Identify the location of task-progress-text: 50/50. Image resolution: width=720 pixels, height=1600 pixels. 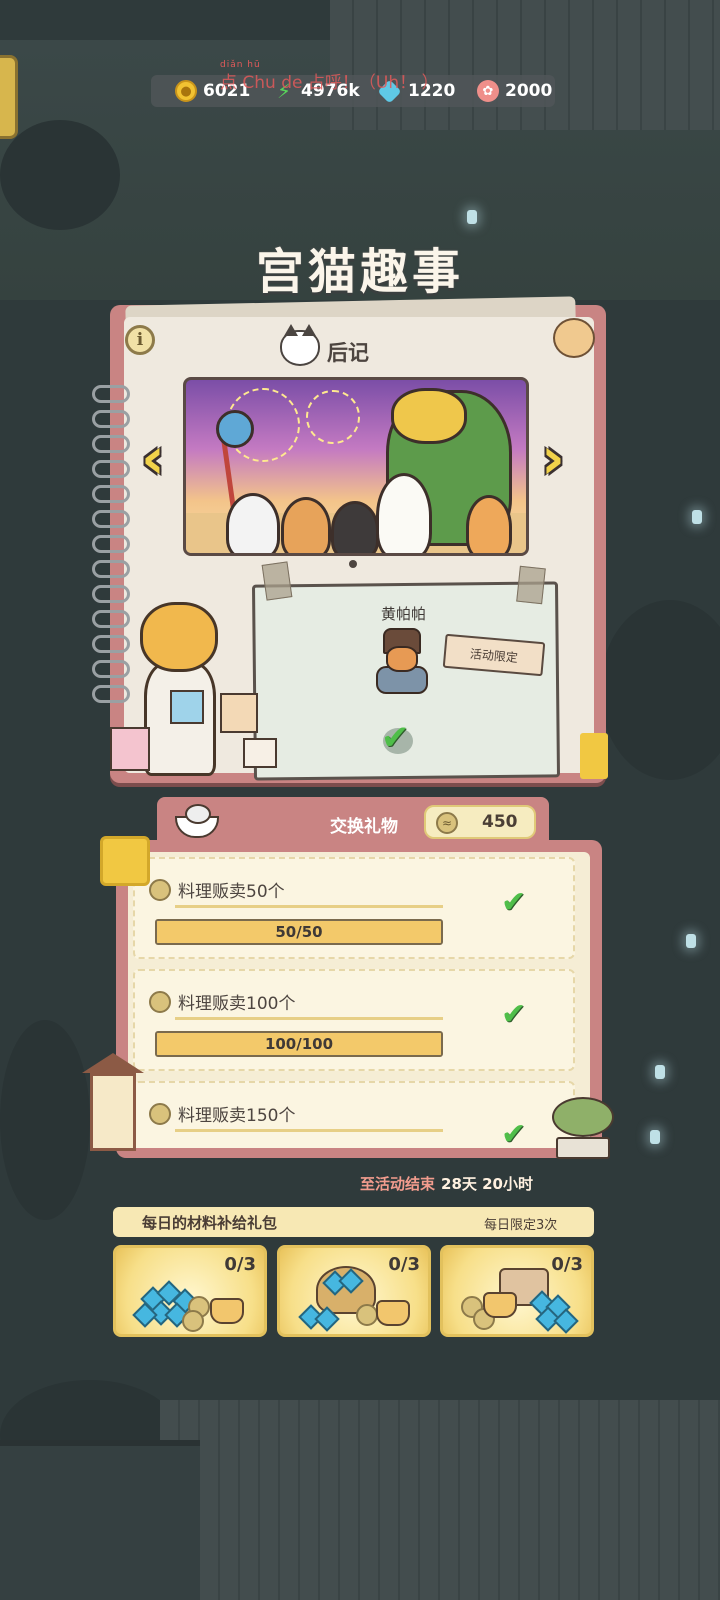
(299, 932).